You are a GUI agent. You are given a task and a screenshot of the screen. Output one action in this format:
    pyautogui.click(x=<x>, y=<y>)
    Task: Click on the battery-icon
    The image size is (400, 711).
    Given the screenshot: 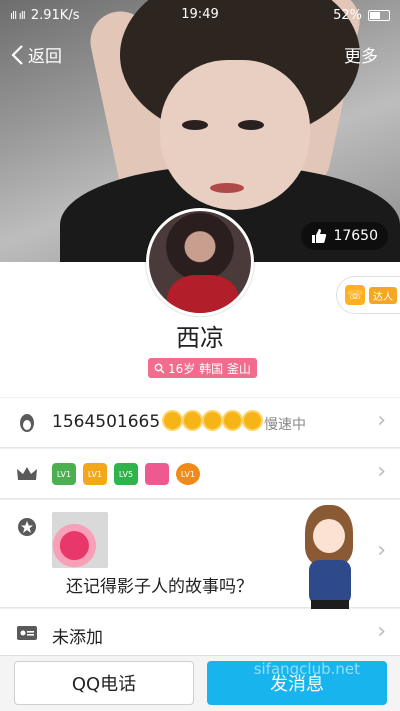 What is the action you would take?
    pyautogui.click(x=379, y=15)
    